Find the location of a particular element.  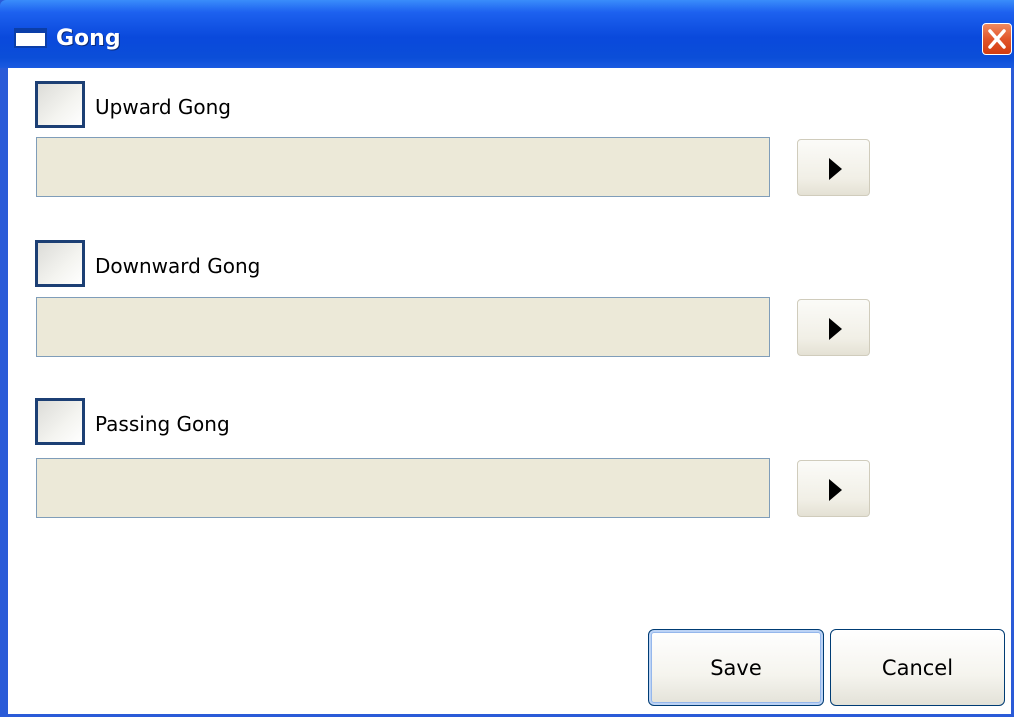

upward-gong-play-button is located at coordinates (833, 167).